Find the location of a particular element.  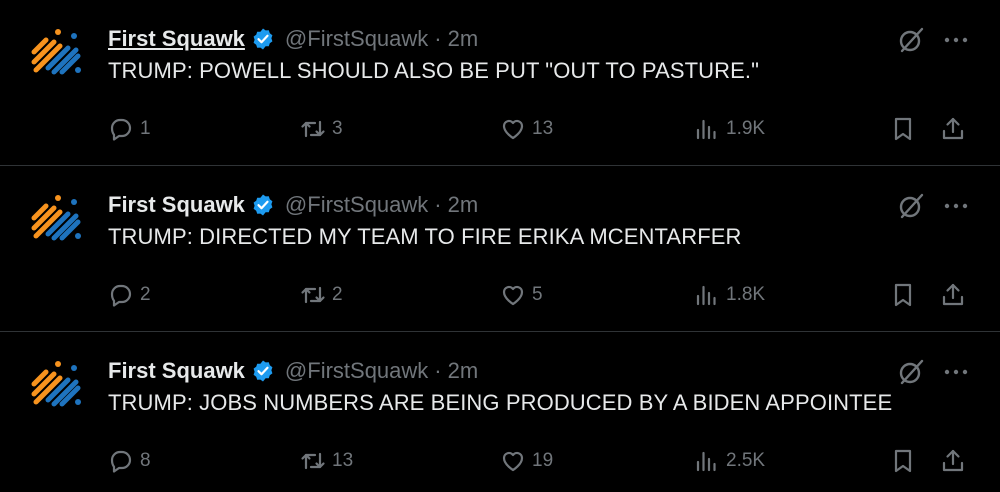

reply-count: 8 is located at coordinates (145, 460).